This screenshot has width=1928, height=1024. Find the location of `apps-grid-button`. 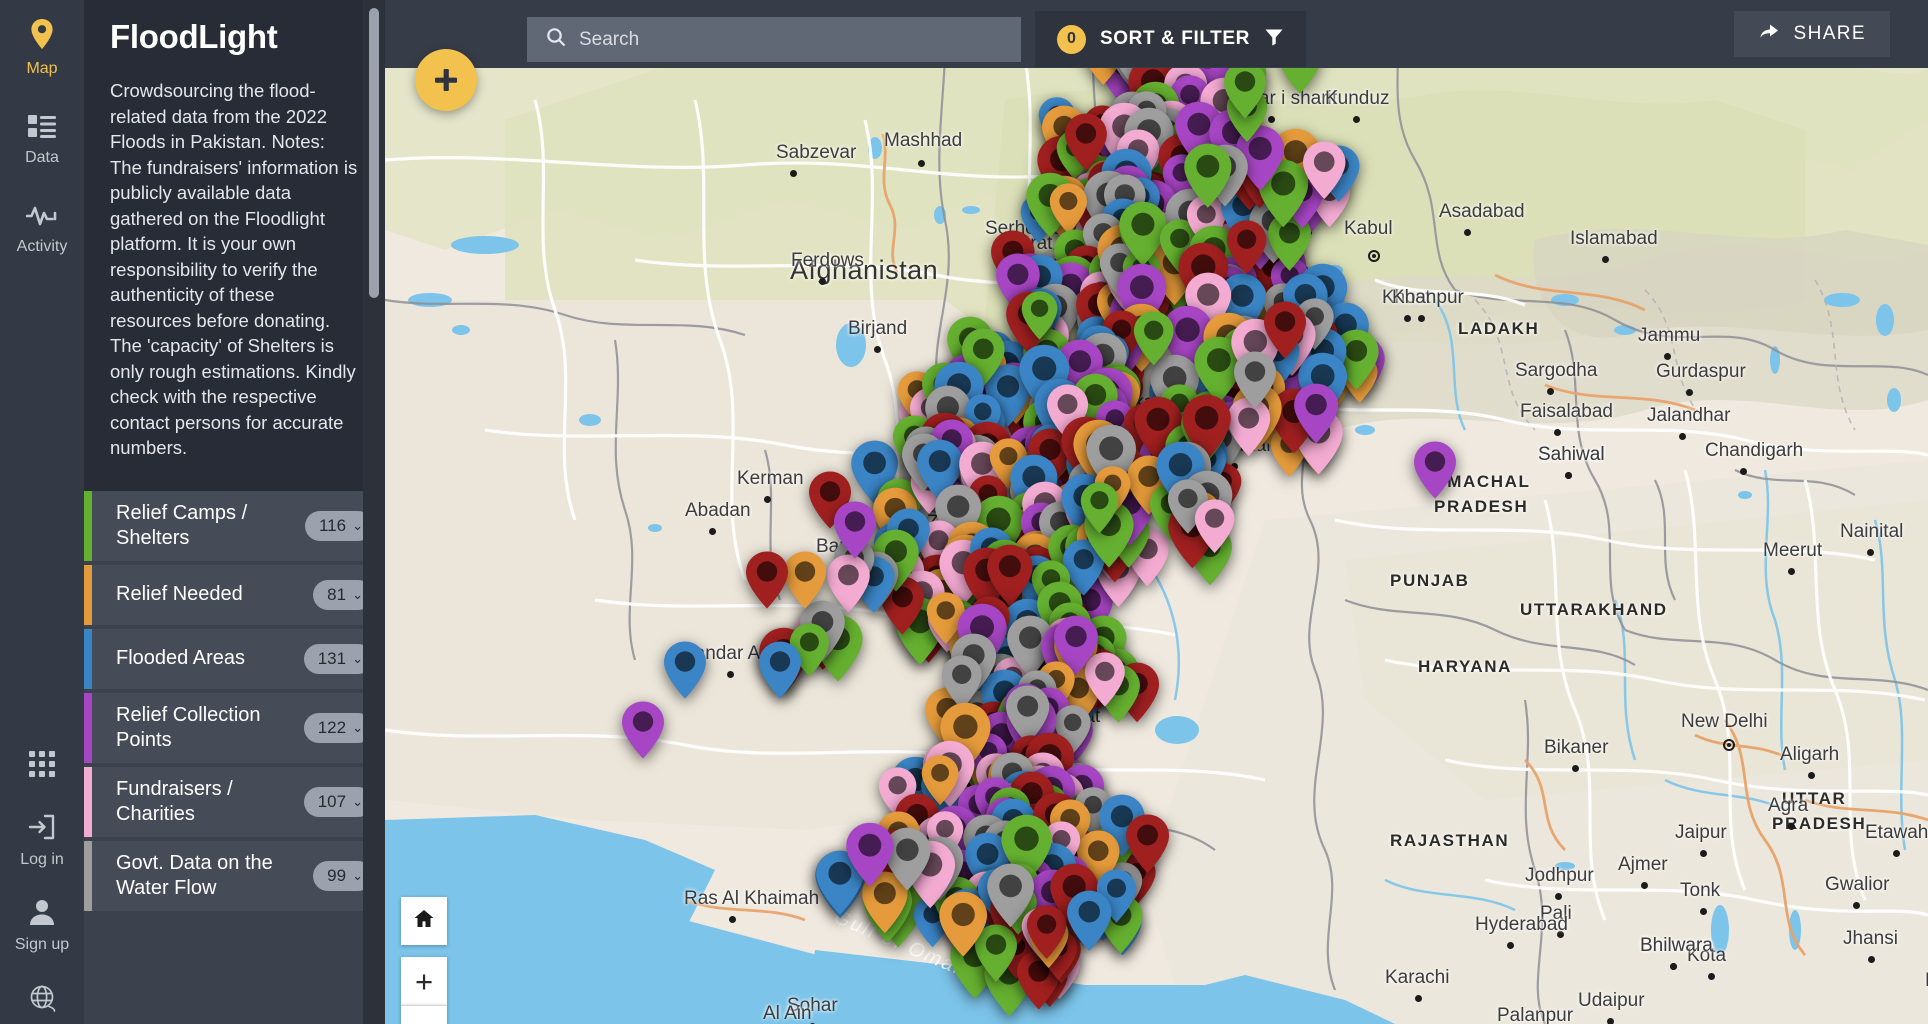

apps-grid-button is located at coordinates (42, 766).